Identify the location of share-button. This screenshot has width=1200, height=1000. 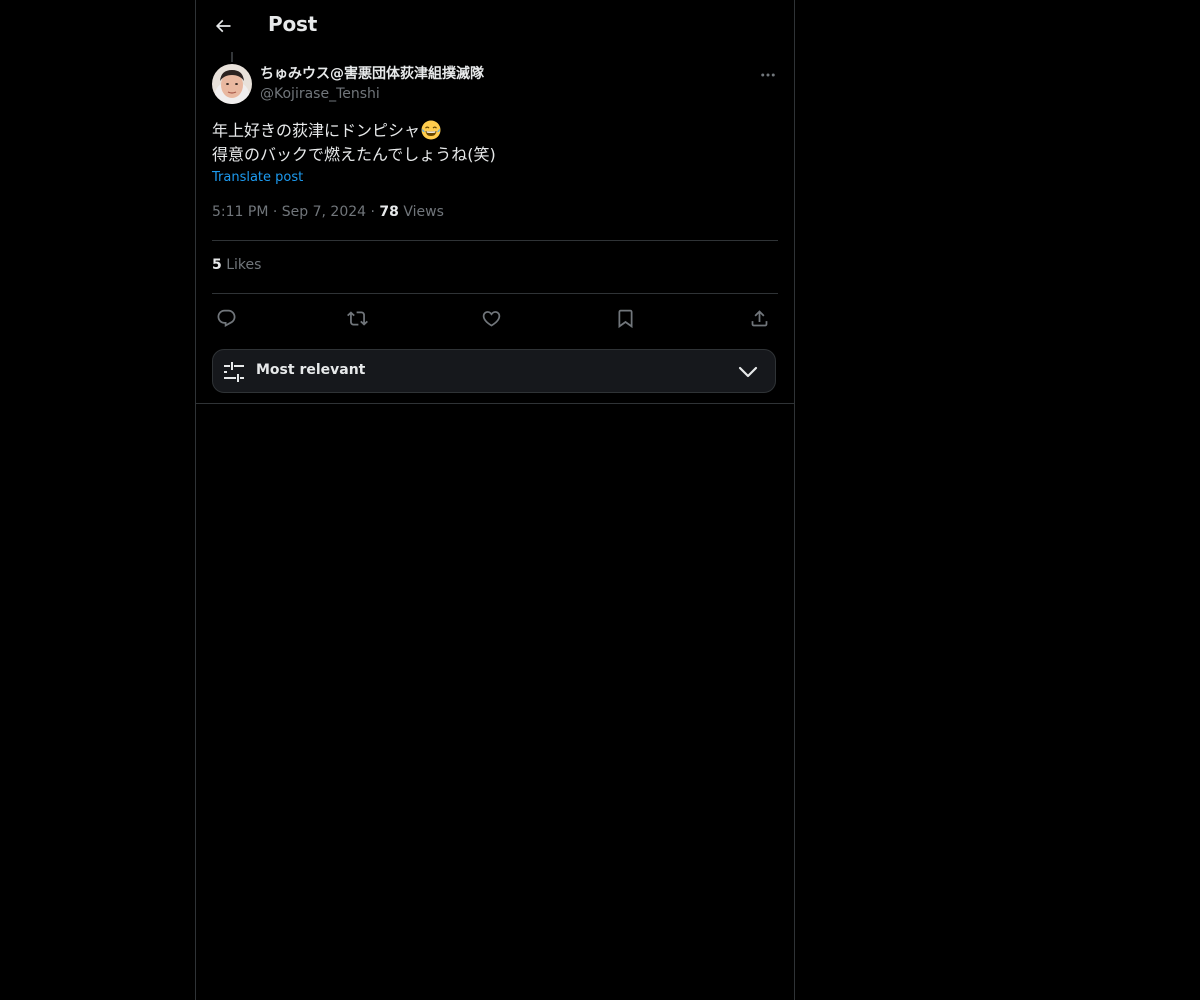
(759, 318).